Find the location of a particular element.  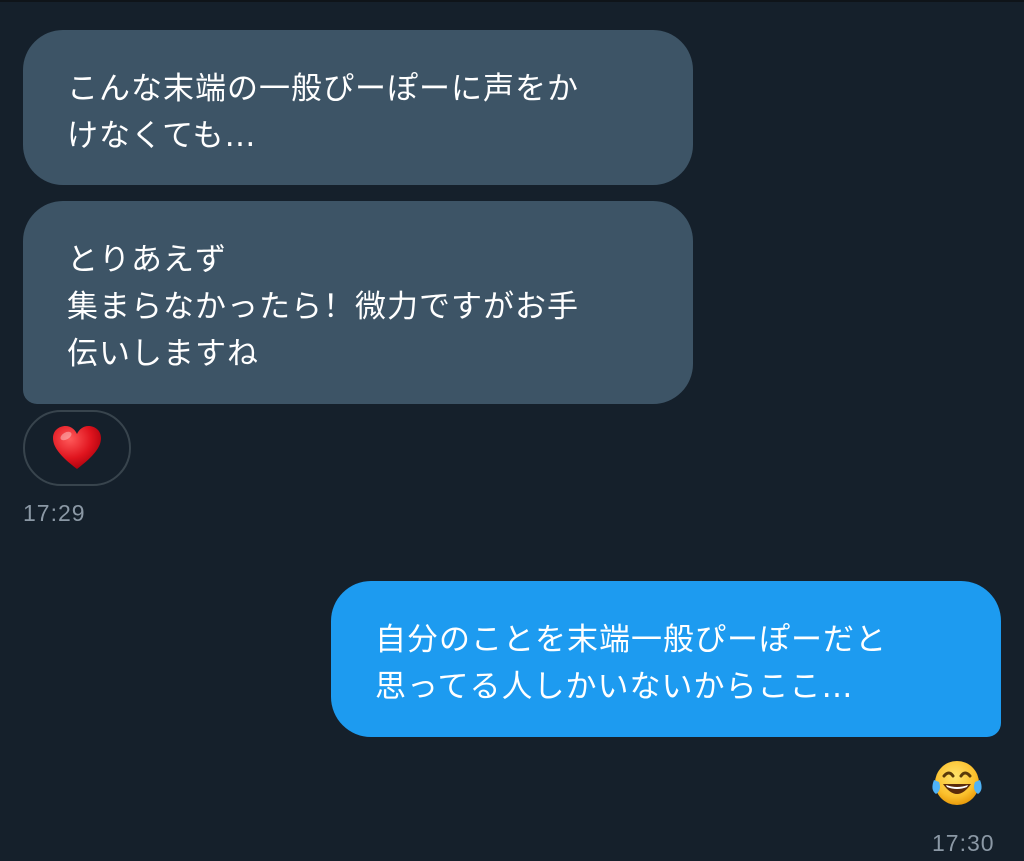

message-timestamp: 17:29 is located at coordinates (54, 513).